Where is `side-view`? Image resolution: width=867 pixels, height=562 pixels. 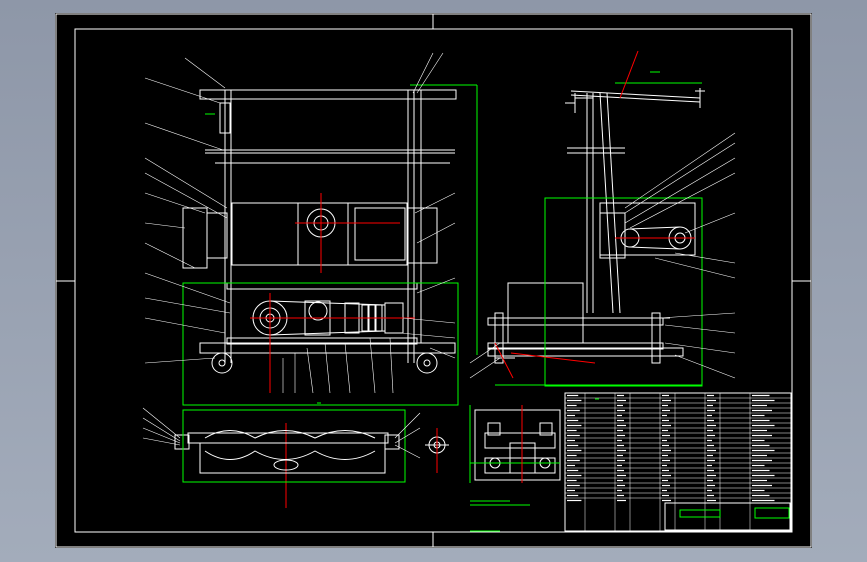 side-view is located at coordinates (596, 226).